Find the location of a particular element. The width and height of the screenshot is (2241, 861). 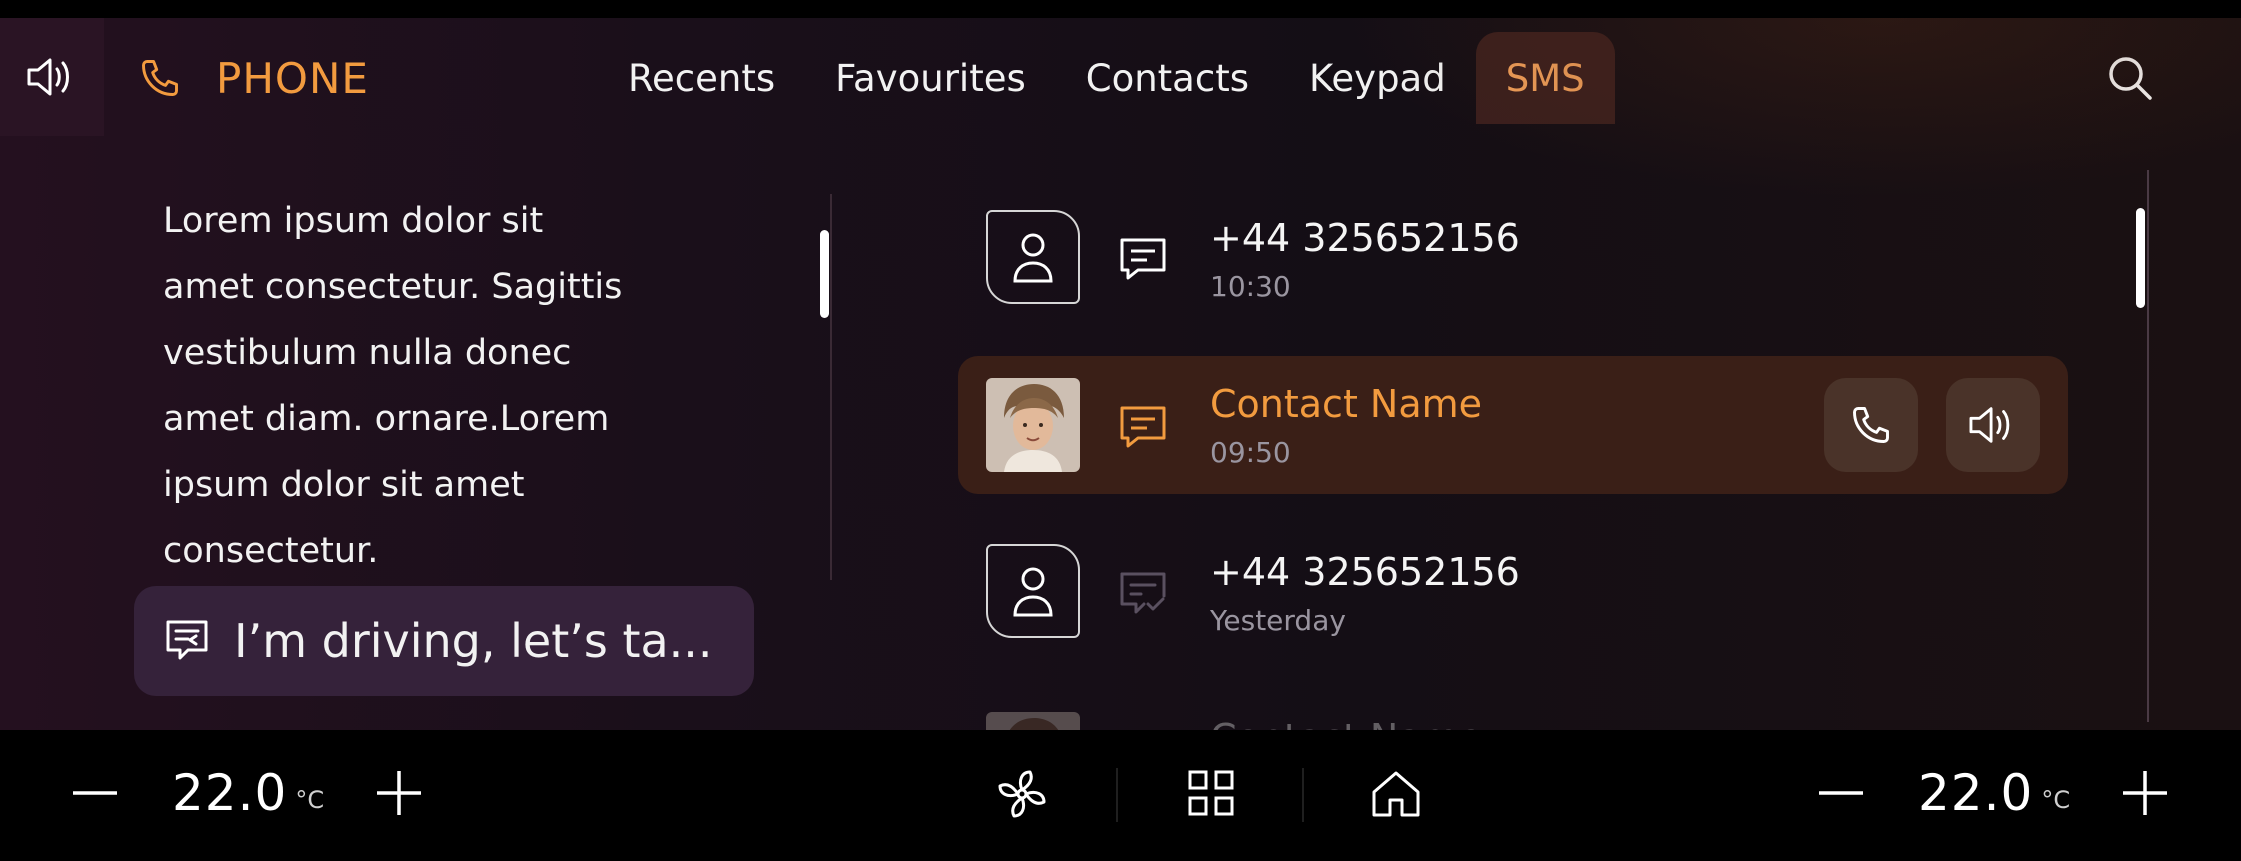

volume-button is located at coordinates (52, 77).